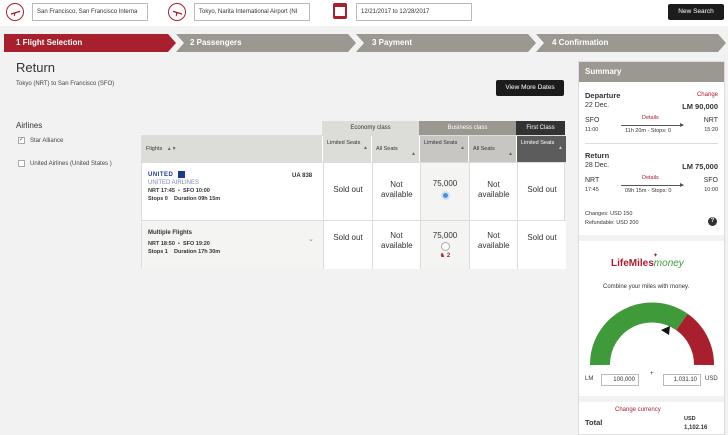  Describe the element at coordinates (158, 199) in the screenshot. I see `stops: Stops 0` at that location.